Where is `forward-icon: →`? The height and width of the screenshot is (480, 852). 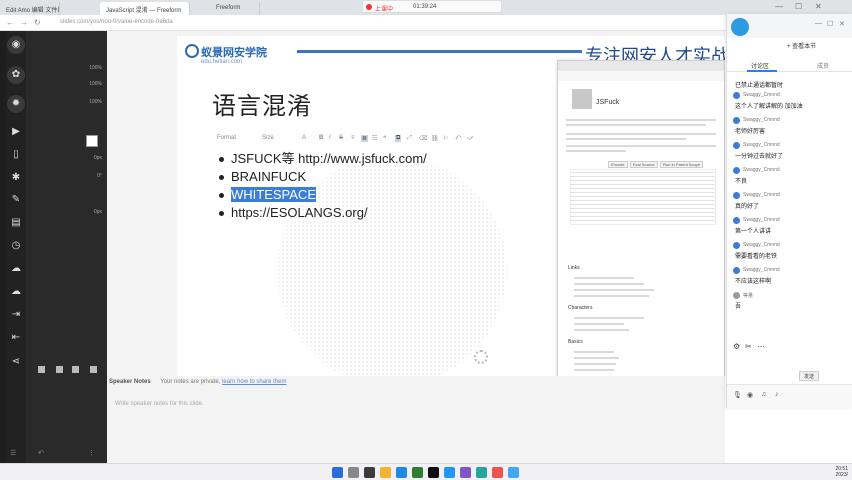 forward-icon: → is located at coordinates (24, 22).